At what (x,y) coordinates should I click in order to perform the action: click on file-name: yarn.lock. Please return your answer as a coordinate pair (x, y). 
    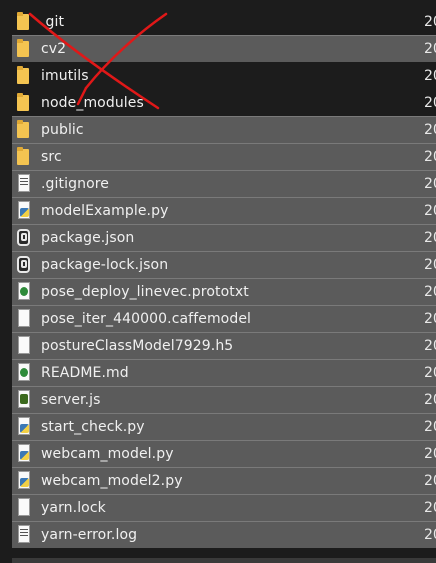
    Looking at the image, I should click on (73, 508).